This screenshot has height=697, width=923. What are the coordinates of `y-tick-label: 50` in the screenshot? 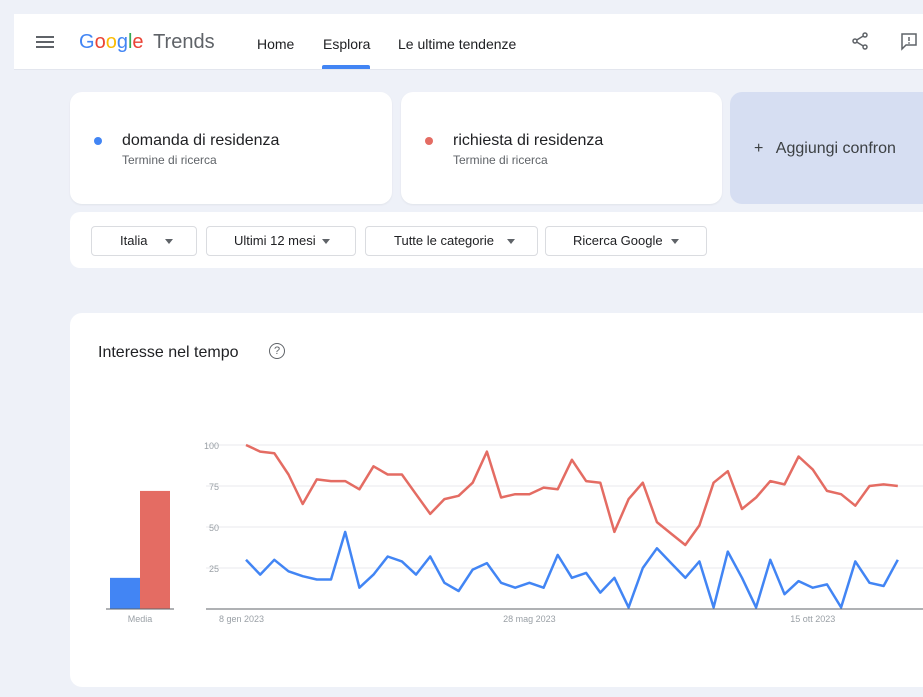 It's located at (214, 528).